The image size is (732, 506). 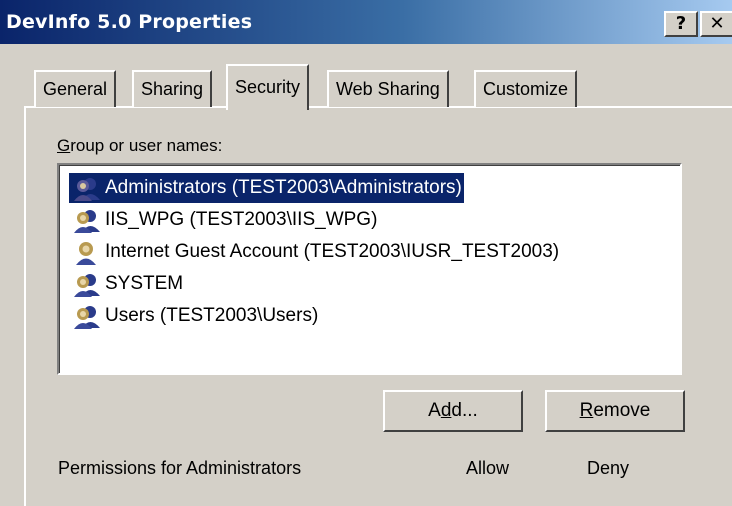 I want to click on list-item-label: SYSTEM, so click(x=144, y=283).